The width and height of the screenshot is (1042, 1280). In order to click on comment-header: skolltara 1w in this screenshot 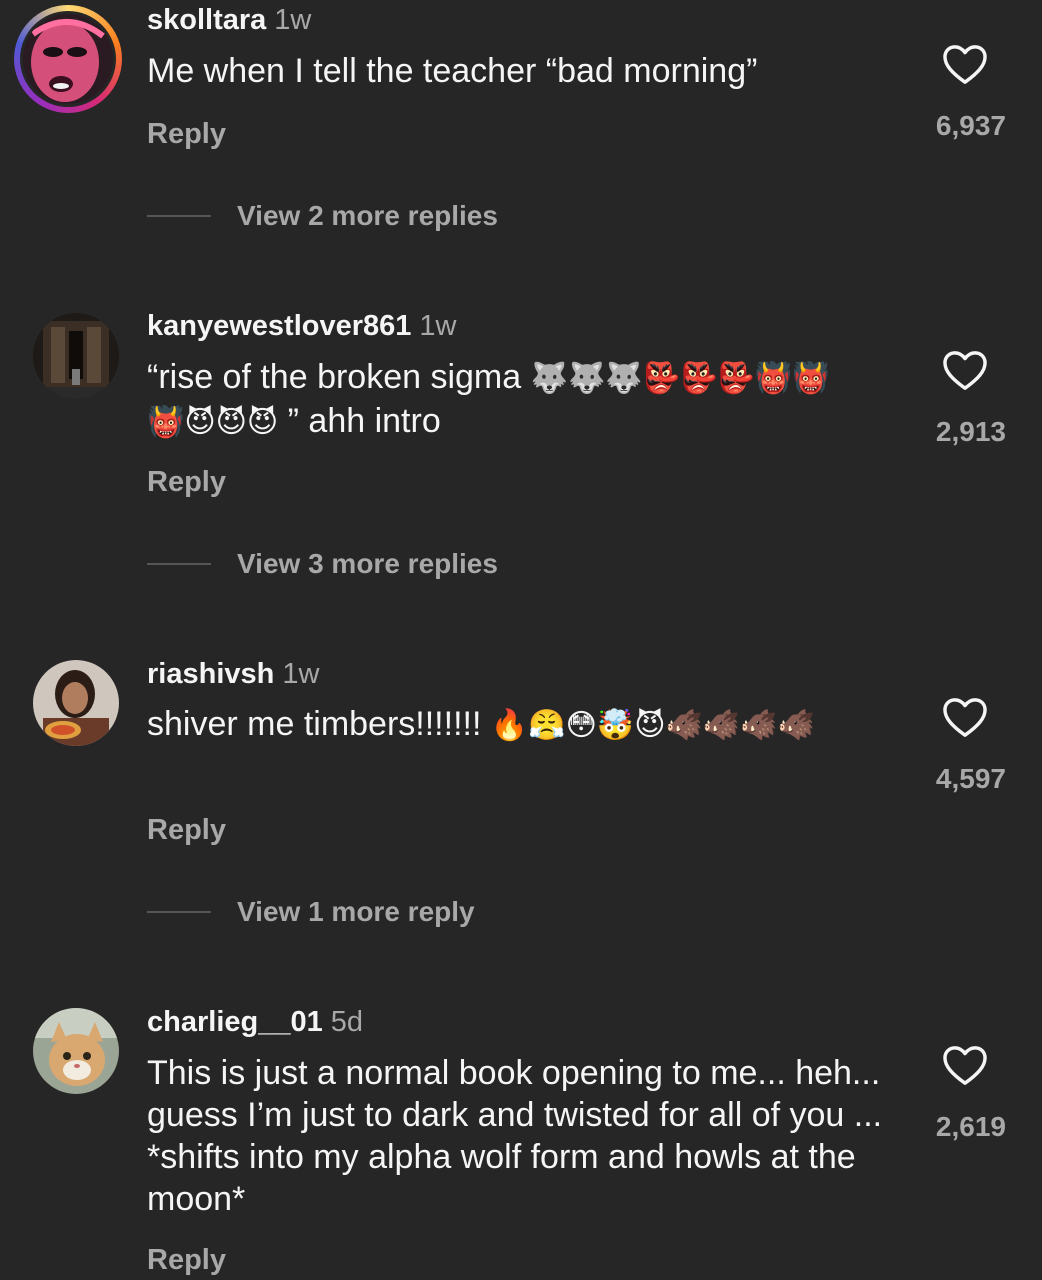, I will do `click(229, 20)`.